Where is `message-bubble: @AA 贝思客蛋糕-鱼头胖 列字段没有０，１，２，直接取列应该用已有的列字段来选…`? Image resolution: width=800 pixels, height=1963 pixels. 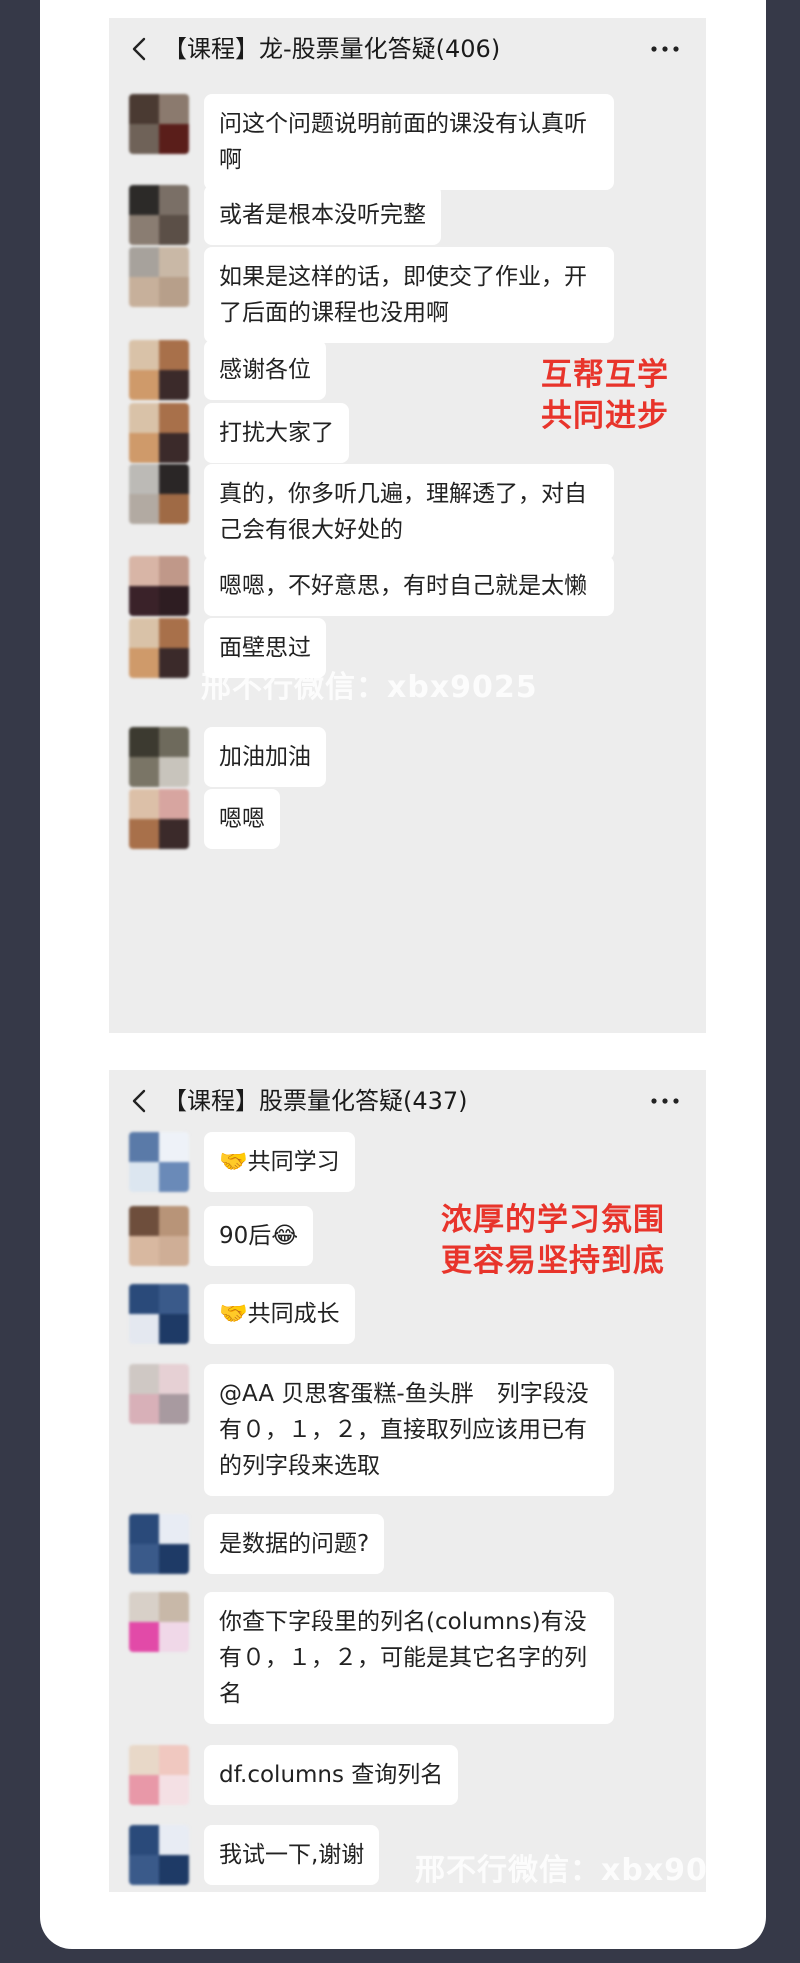 message-bubble: @AA 贝思客蛋糕-鱼头胖 列字段没有０，１，２，直接取列应该用已有的列字段来选… is located at coordinates (409, 1430).